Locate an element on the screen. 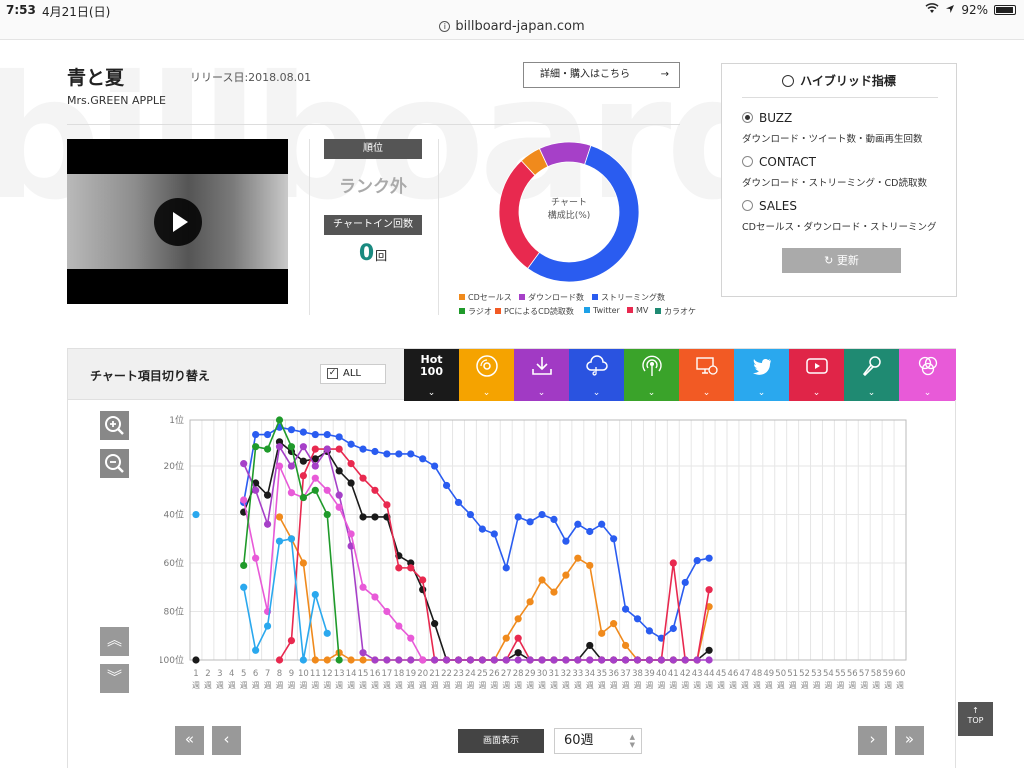 The image size is (1024, 768). artist-name: Mrs.GREEN APPLE is located at coordinates (116, 100).